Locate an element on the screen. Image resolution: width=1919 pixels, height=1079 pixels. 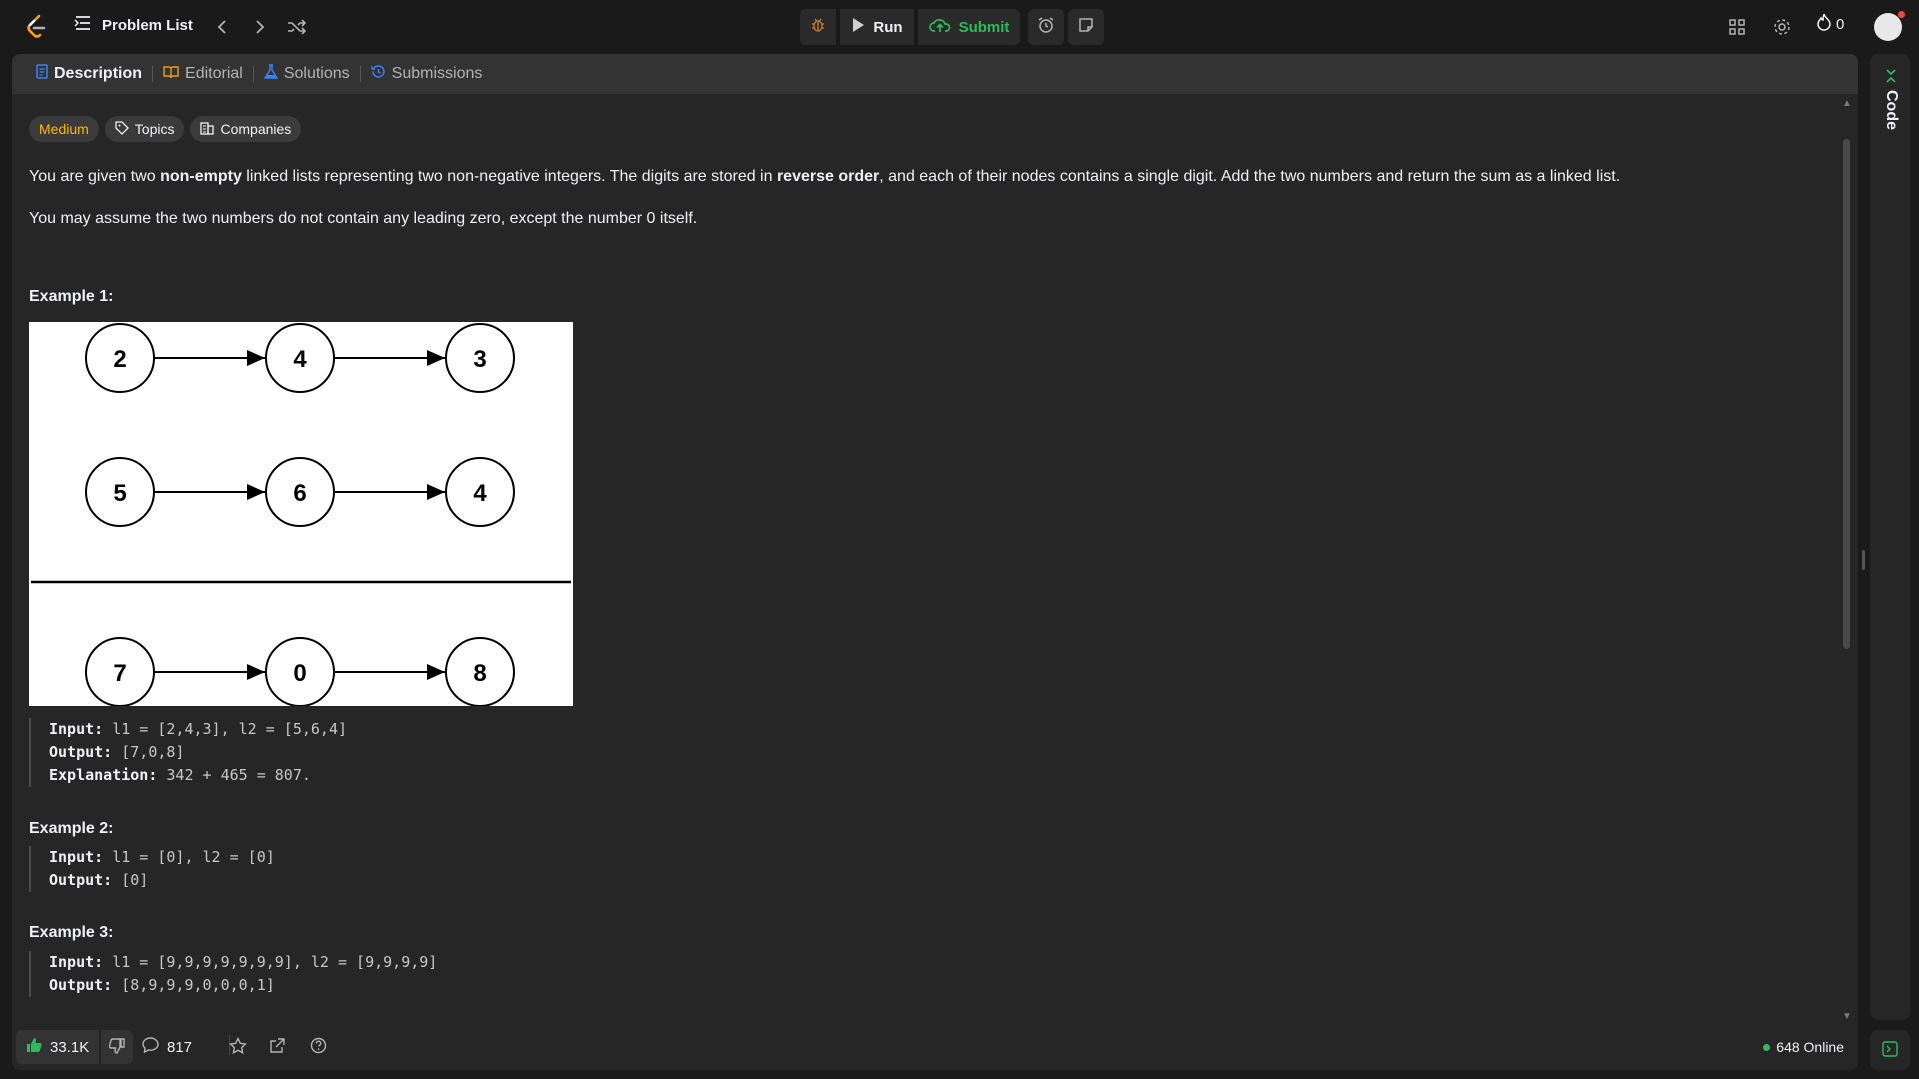
node-value: 2 is located at coordinates (119, 359).